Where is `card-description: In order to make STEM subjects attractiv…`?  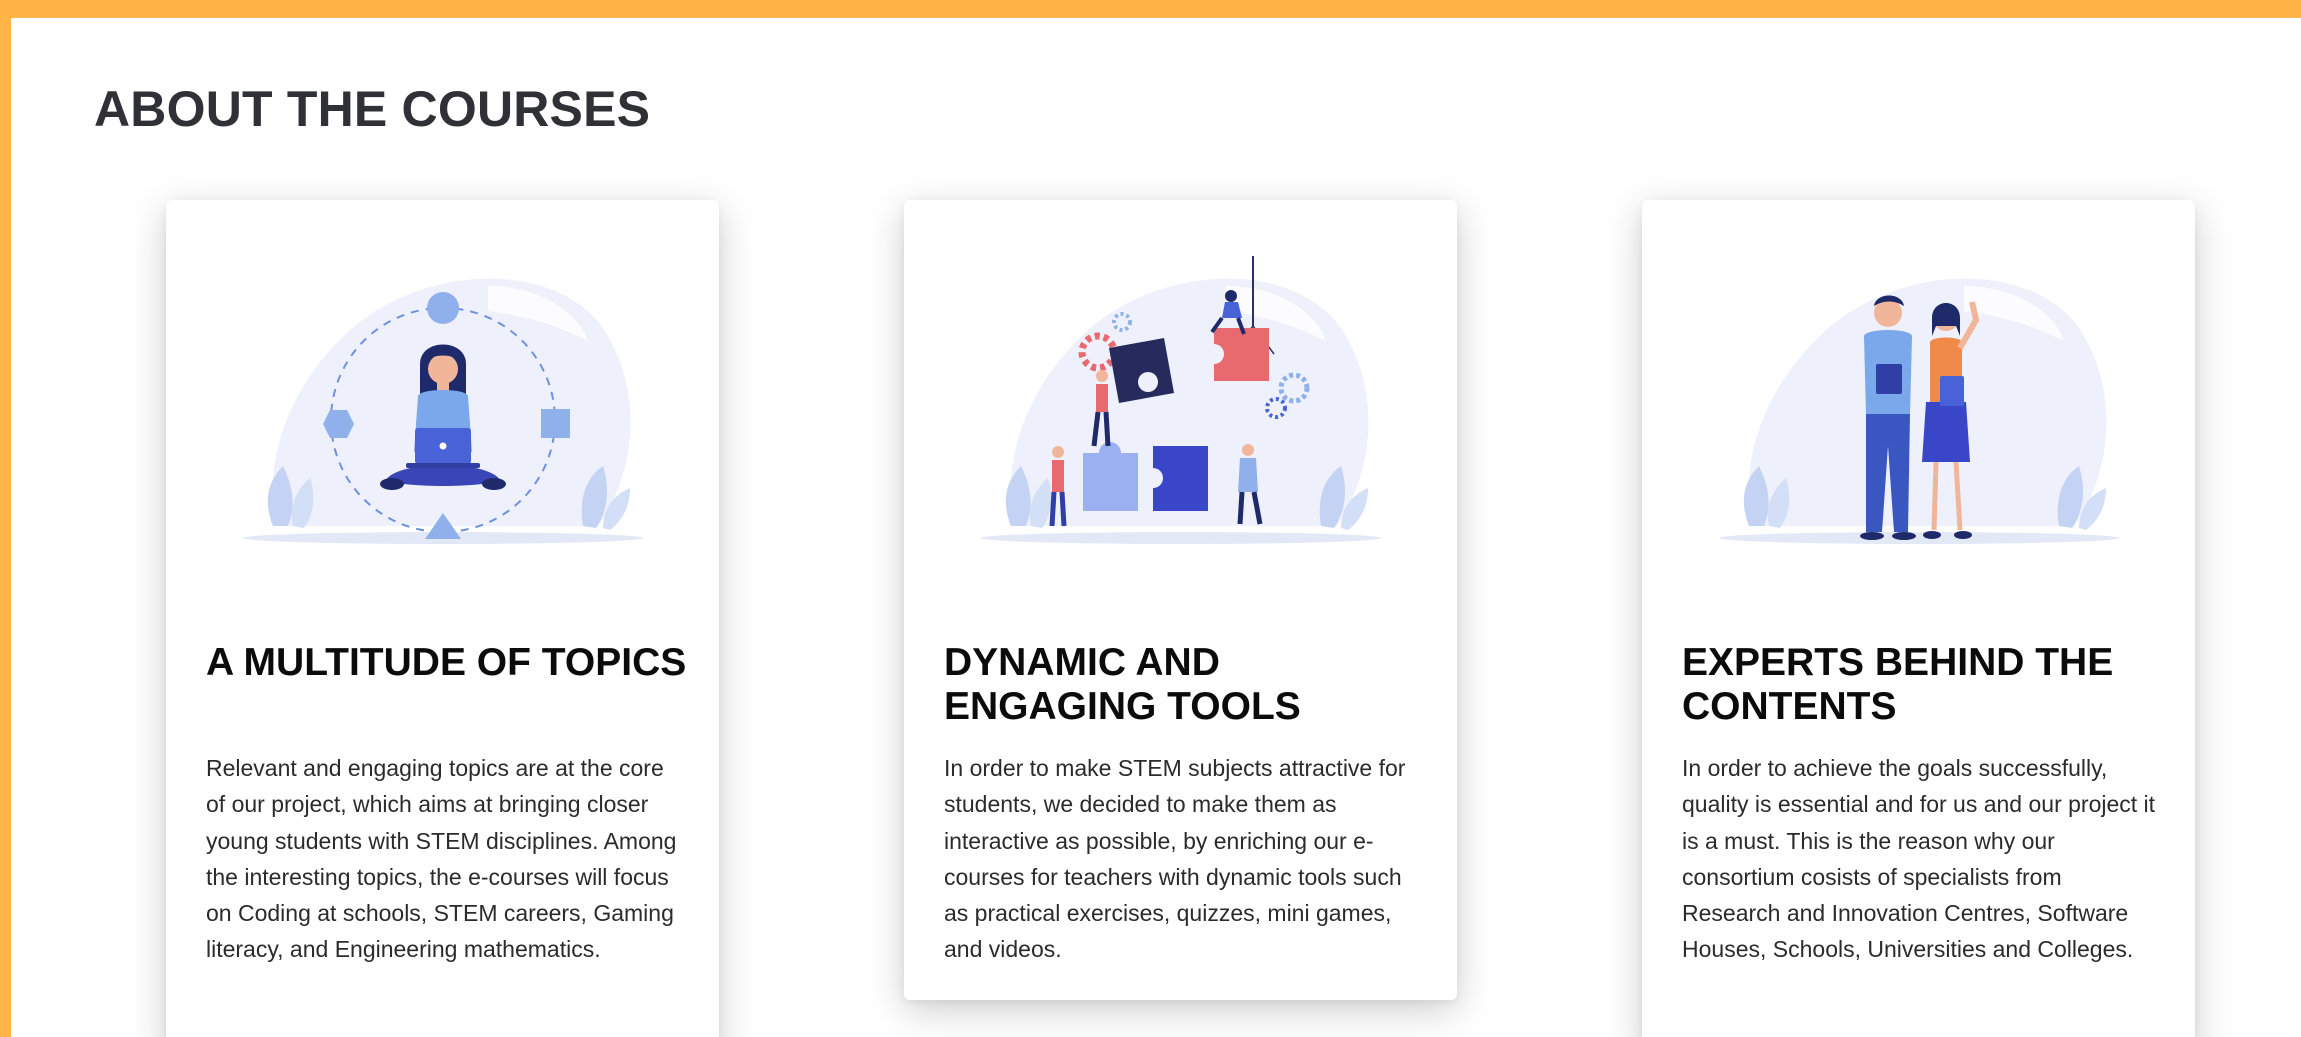
card-description: In order to make STEM subjects attractiv… is located at coordinates (1175, 859).